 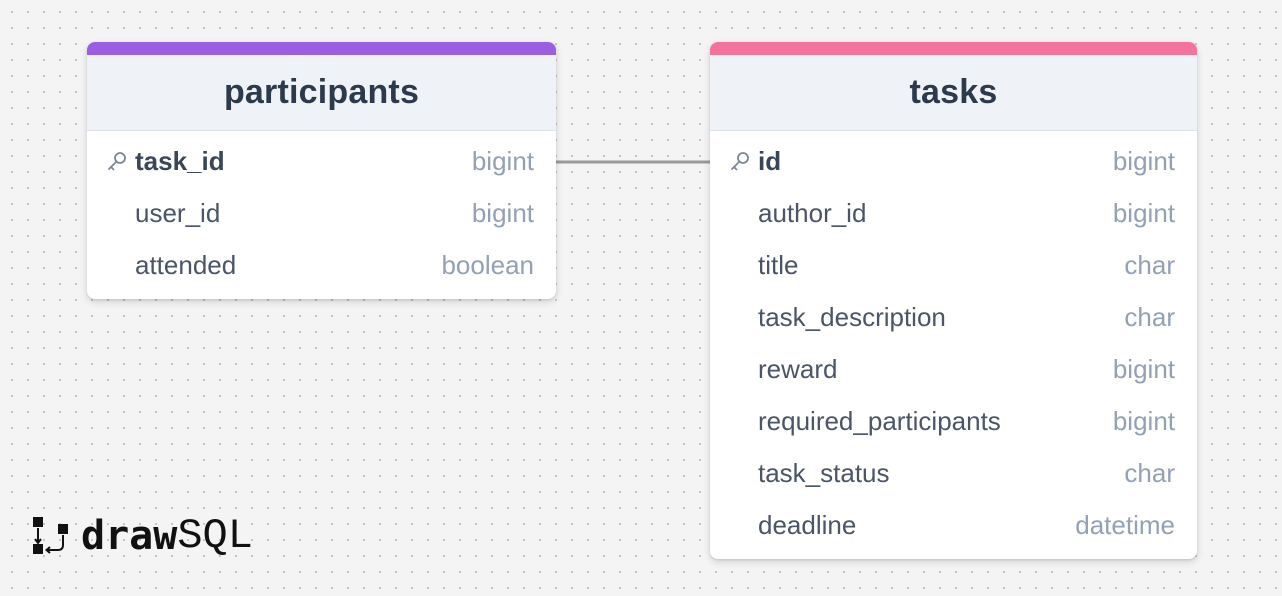 I want to click on drawsql-logo-icon, so click(x=50, y=535).